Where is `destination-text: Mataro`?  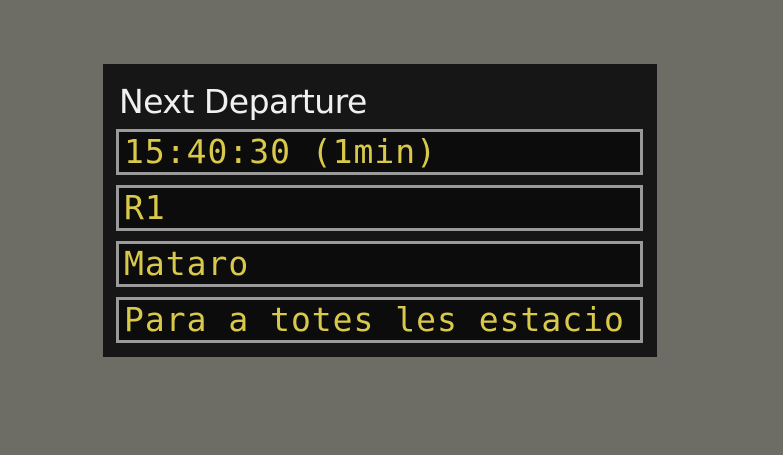 destination-text: Mataro is located at coordinates (187, 263).